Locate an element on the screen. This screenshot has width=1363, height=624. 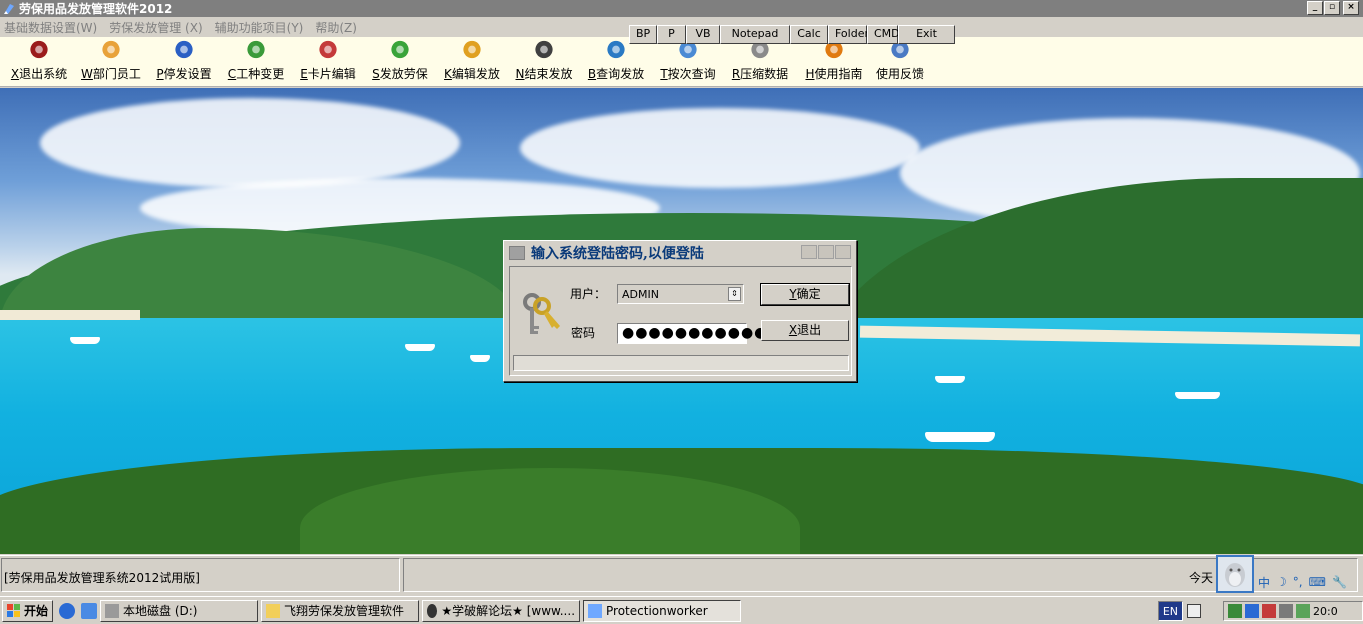
task-label: Protectionworker is located at coordinates (657, 610).